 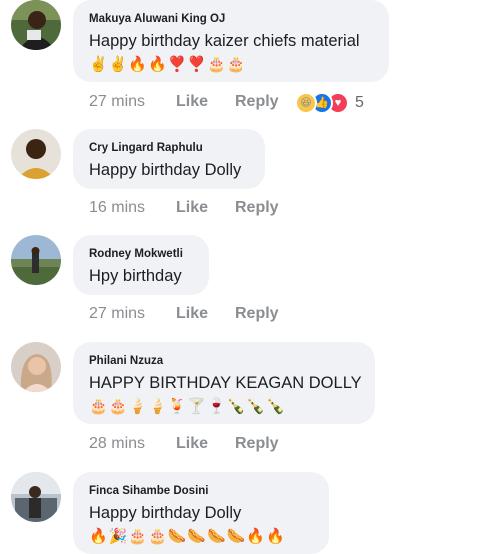 What do you see at coordinates (201, 491) in the screenshot?
I see `author-name: Finca Sihambe Dosini` at bounding box center [201, 491].